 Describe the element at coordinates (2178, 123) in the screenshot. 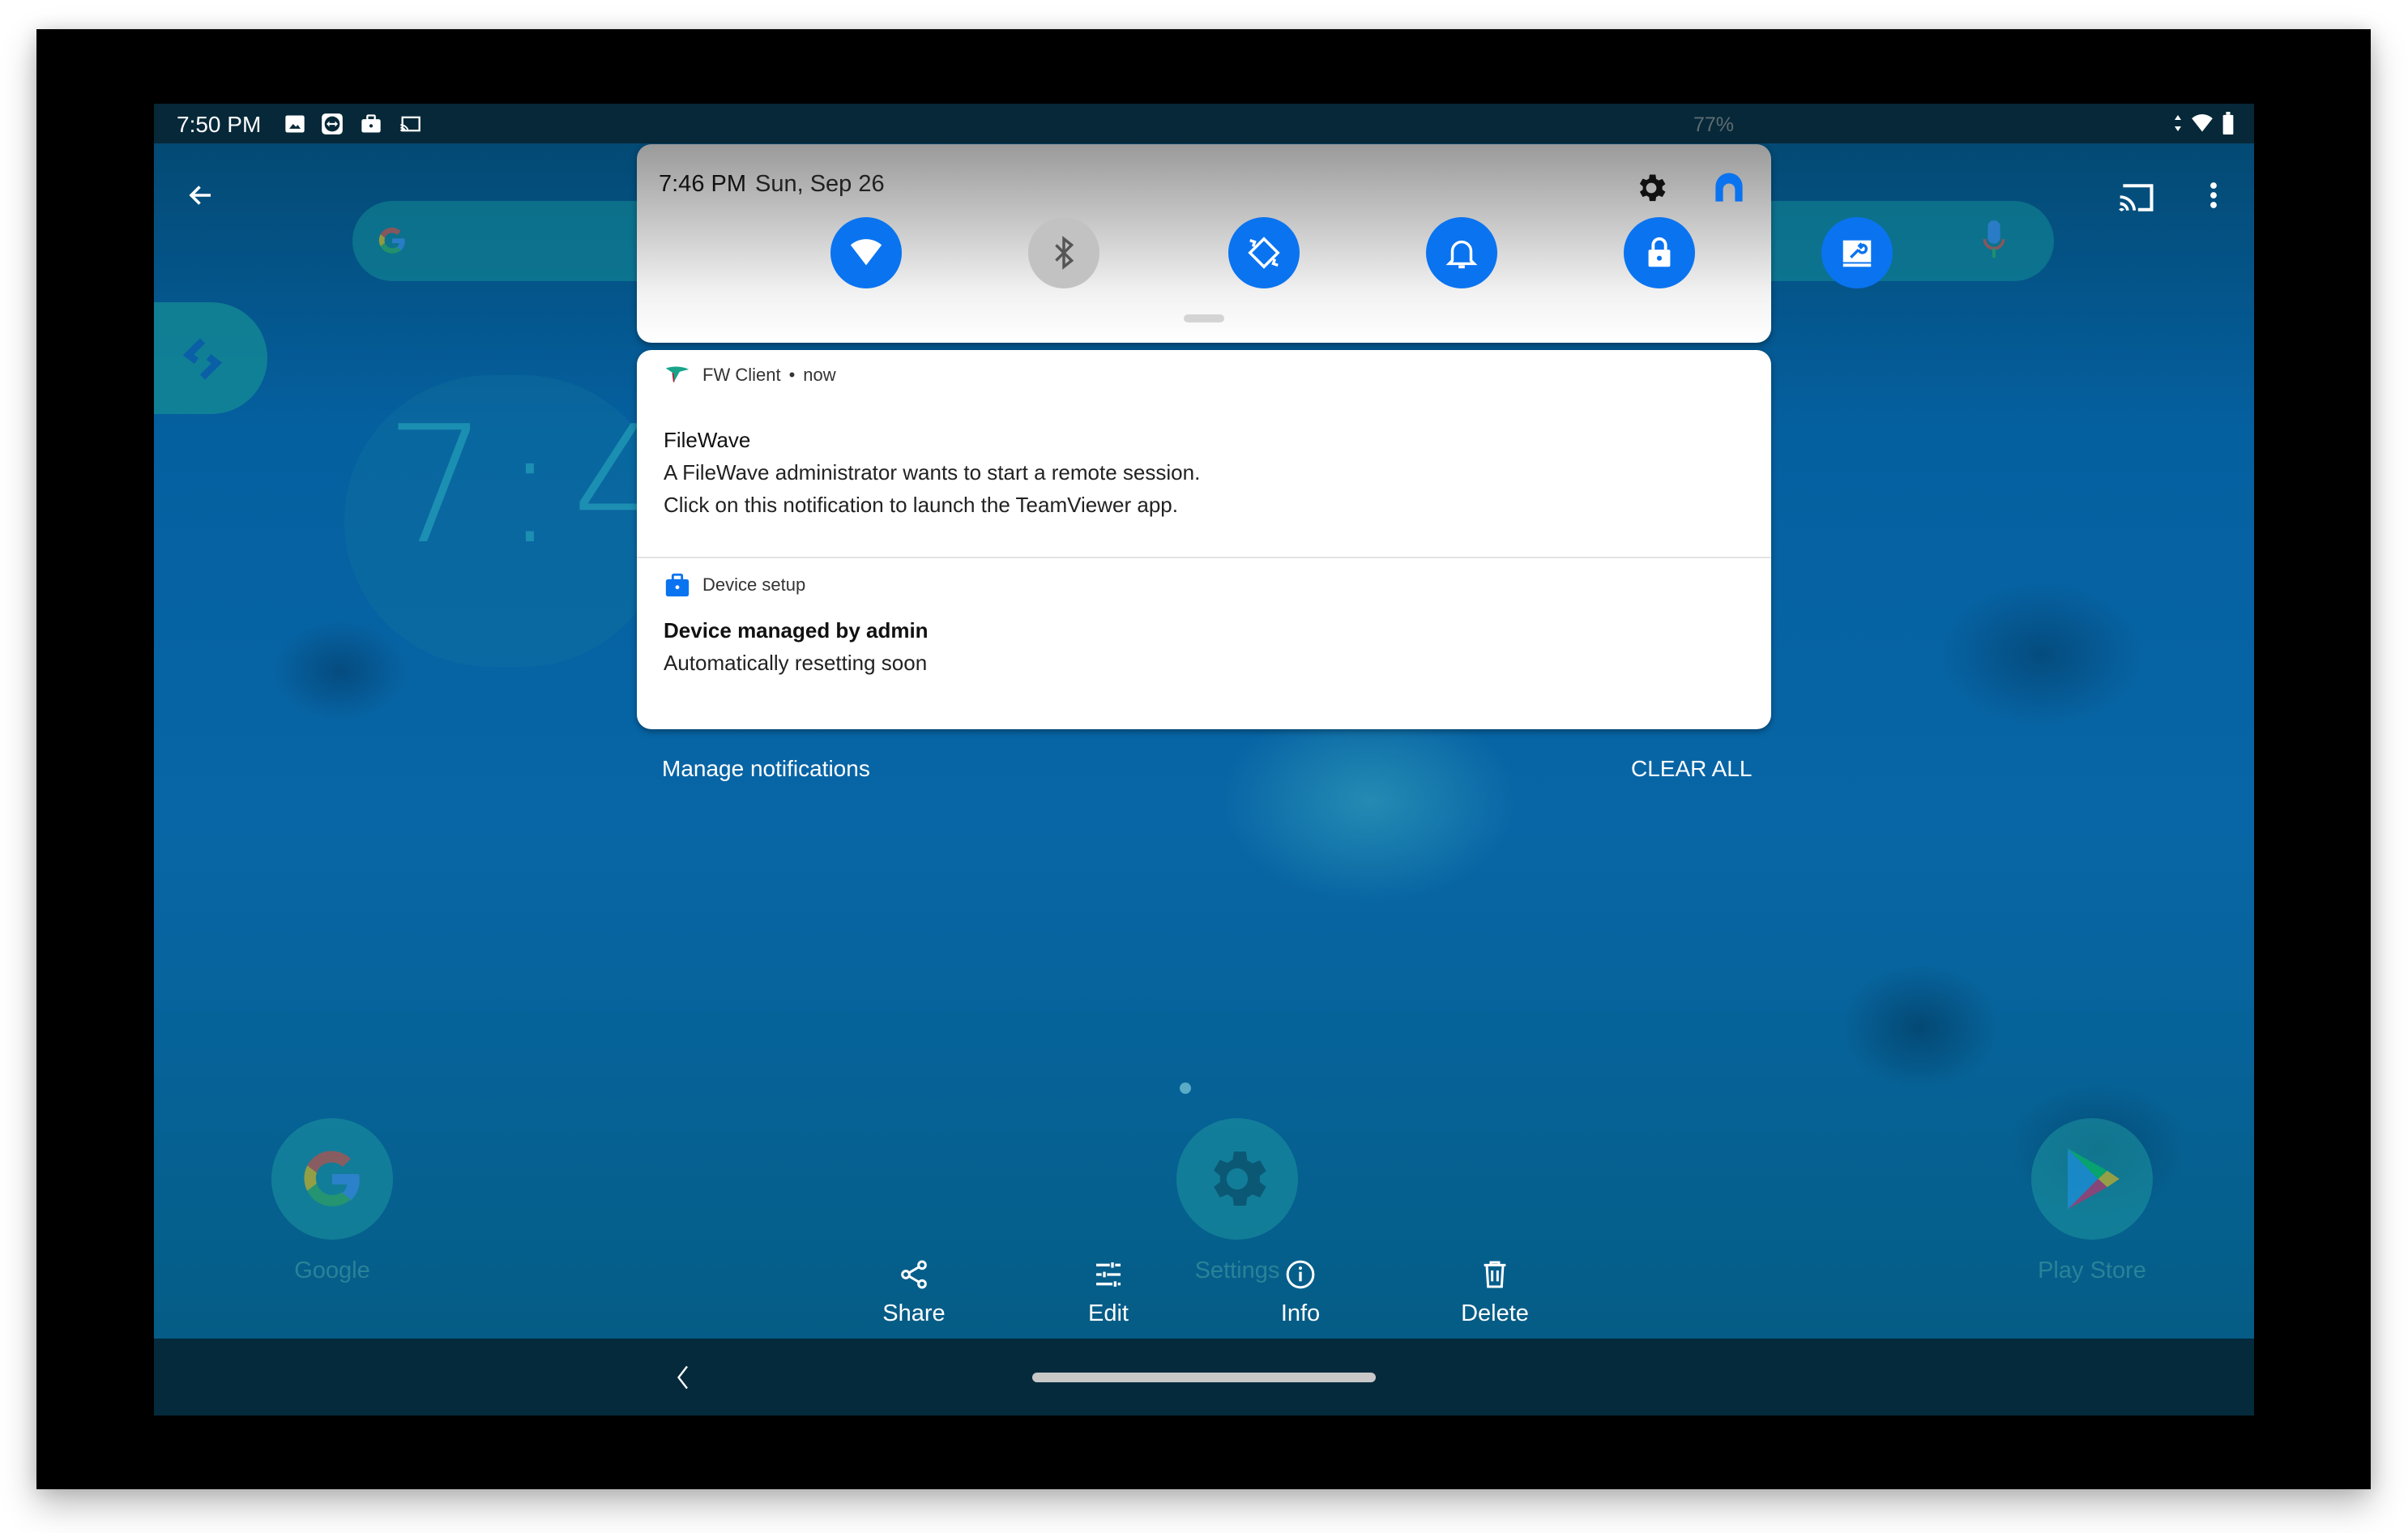

I see `data-arrows-icon` at that location.